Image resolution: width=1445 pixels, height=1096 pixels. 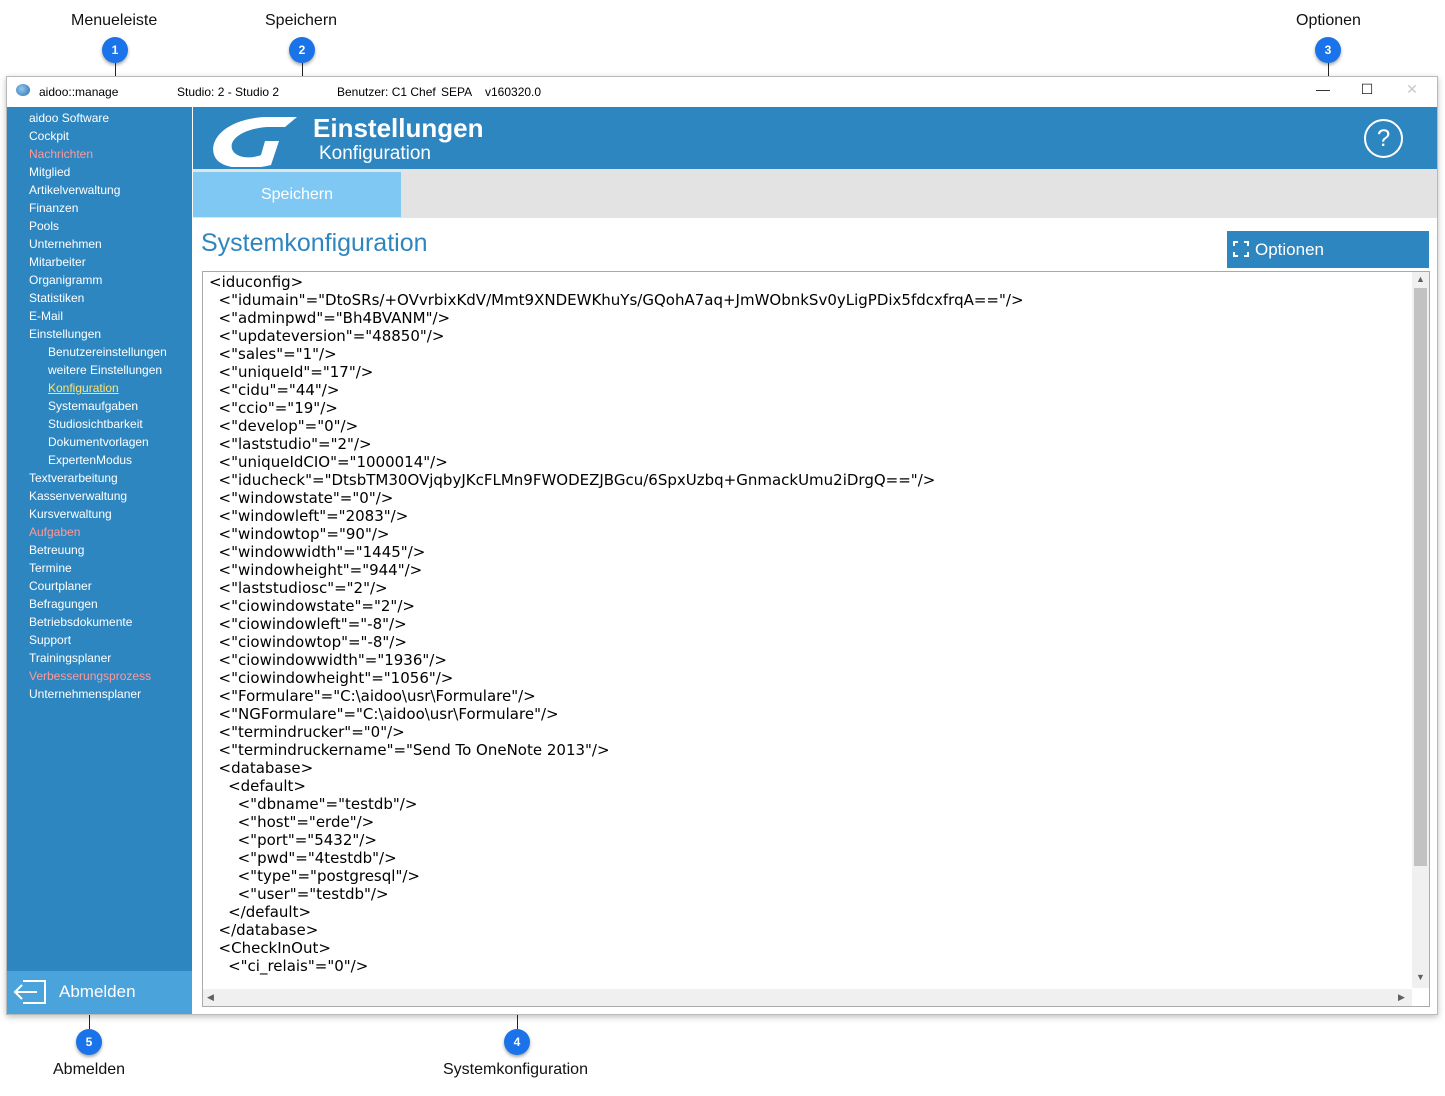 What do you see at coordinates (95, 424) in the screenshot?
I see `sidebar-item-studiosichtbarkeit: Studiosichtbarkeit` at bounding box center [95, 424].